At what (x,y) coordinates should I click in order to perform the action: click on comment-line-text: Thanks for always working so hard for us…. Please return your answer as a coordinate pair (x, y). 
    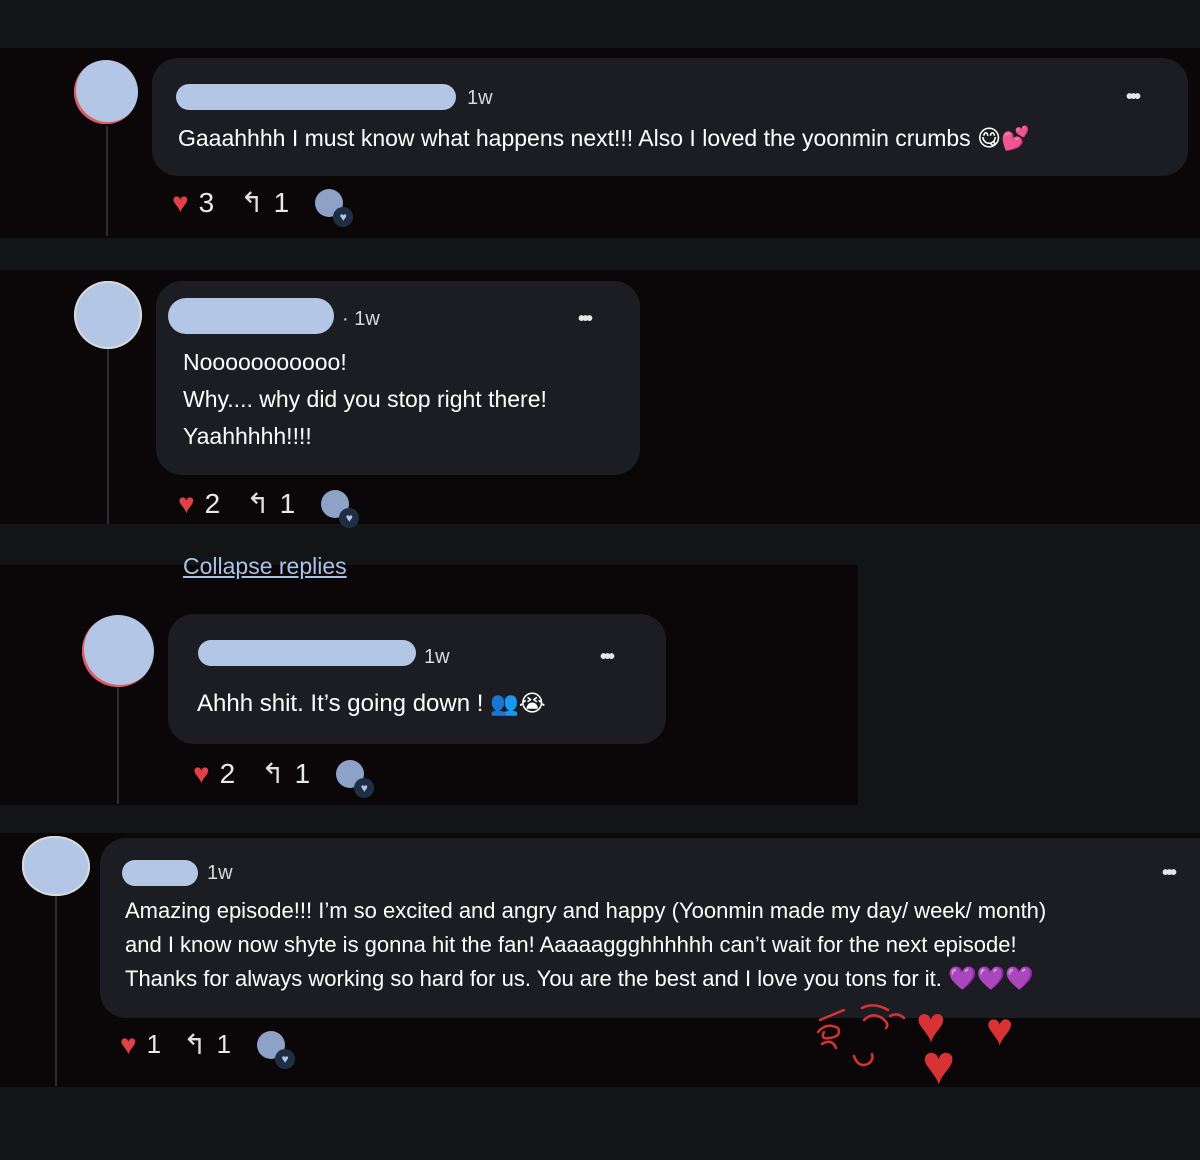
    Looking at the image, I should click on (533, 978).